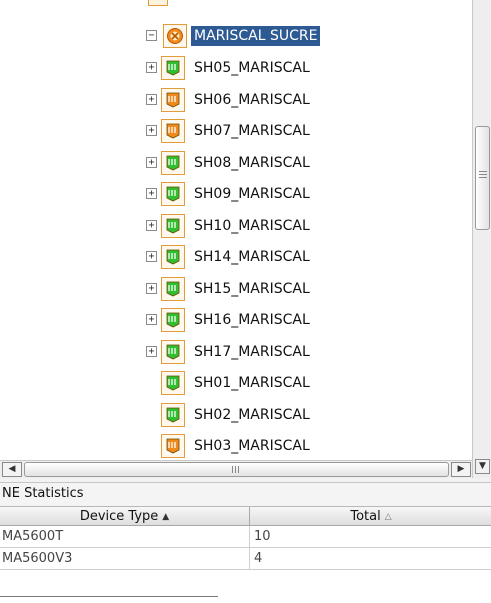 The width and height of the screenshot is (491, 603). Describe the element at coordinates (252, 289) in the screenshot. I see `tree-node-label: SH15_MARISCAL` at that location.